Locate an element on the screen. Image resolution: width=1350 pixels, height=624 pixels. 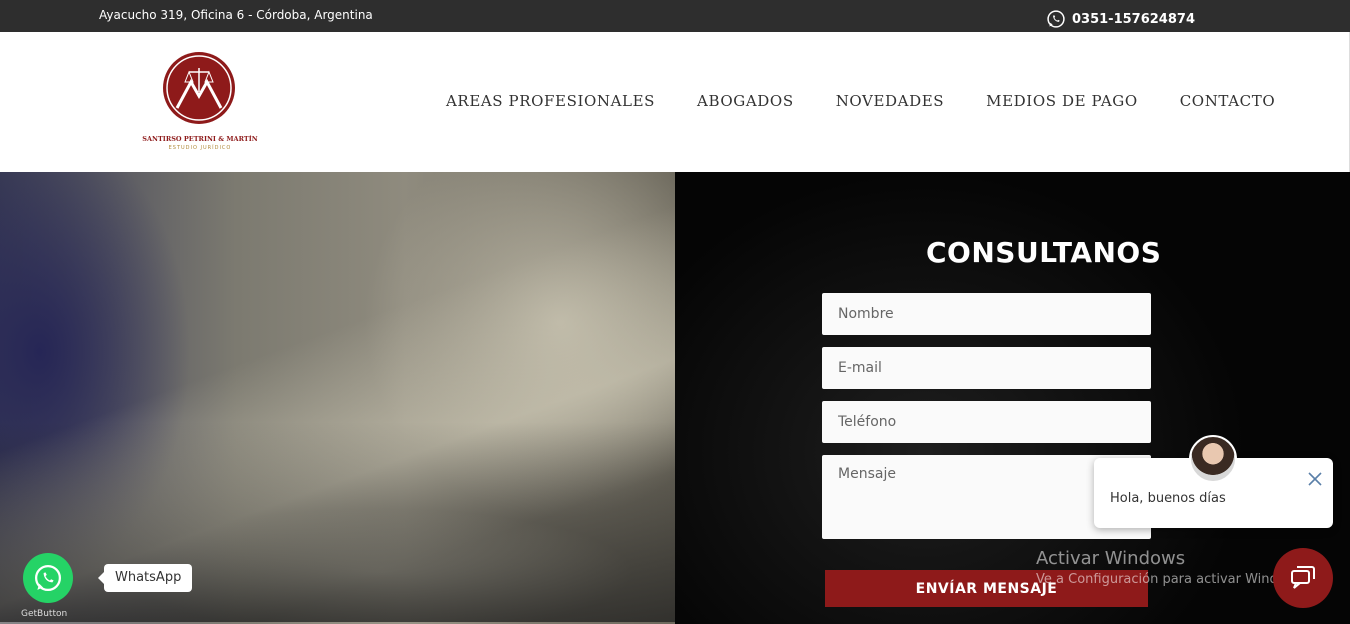
email-field is located at coordinates (986, 368).